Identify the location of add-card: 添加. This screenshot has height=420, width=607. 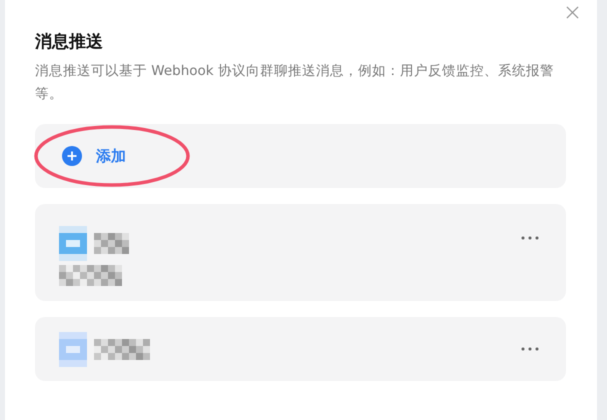
(300, 156).